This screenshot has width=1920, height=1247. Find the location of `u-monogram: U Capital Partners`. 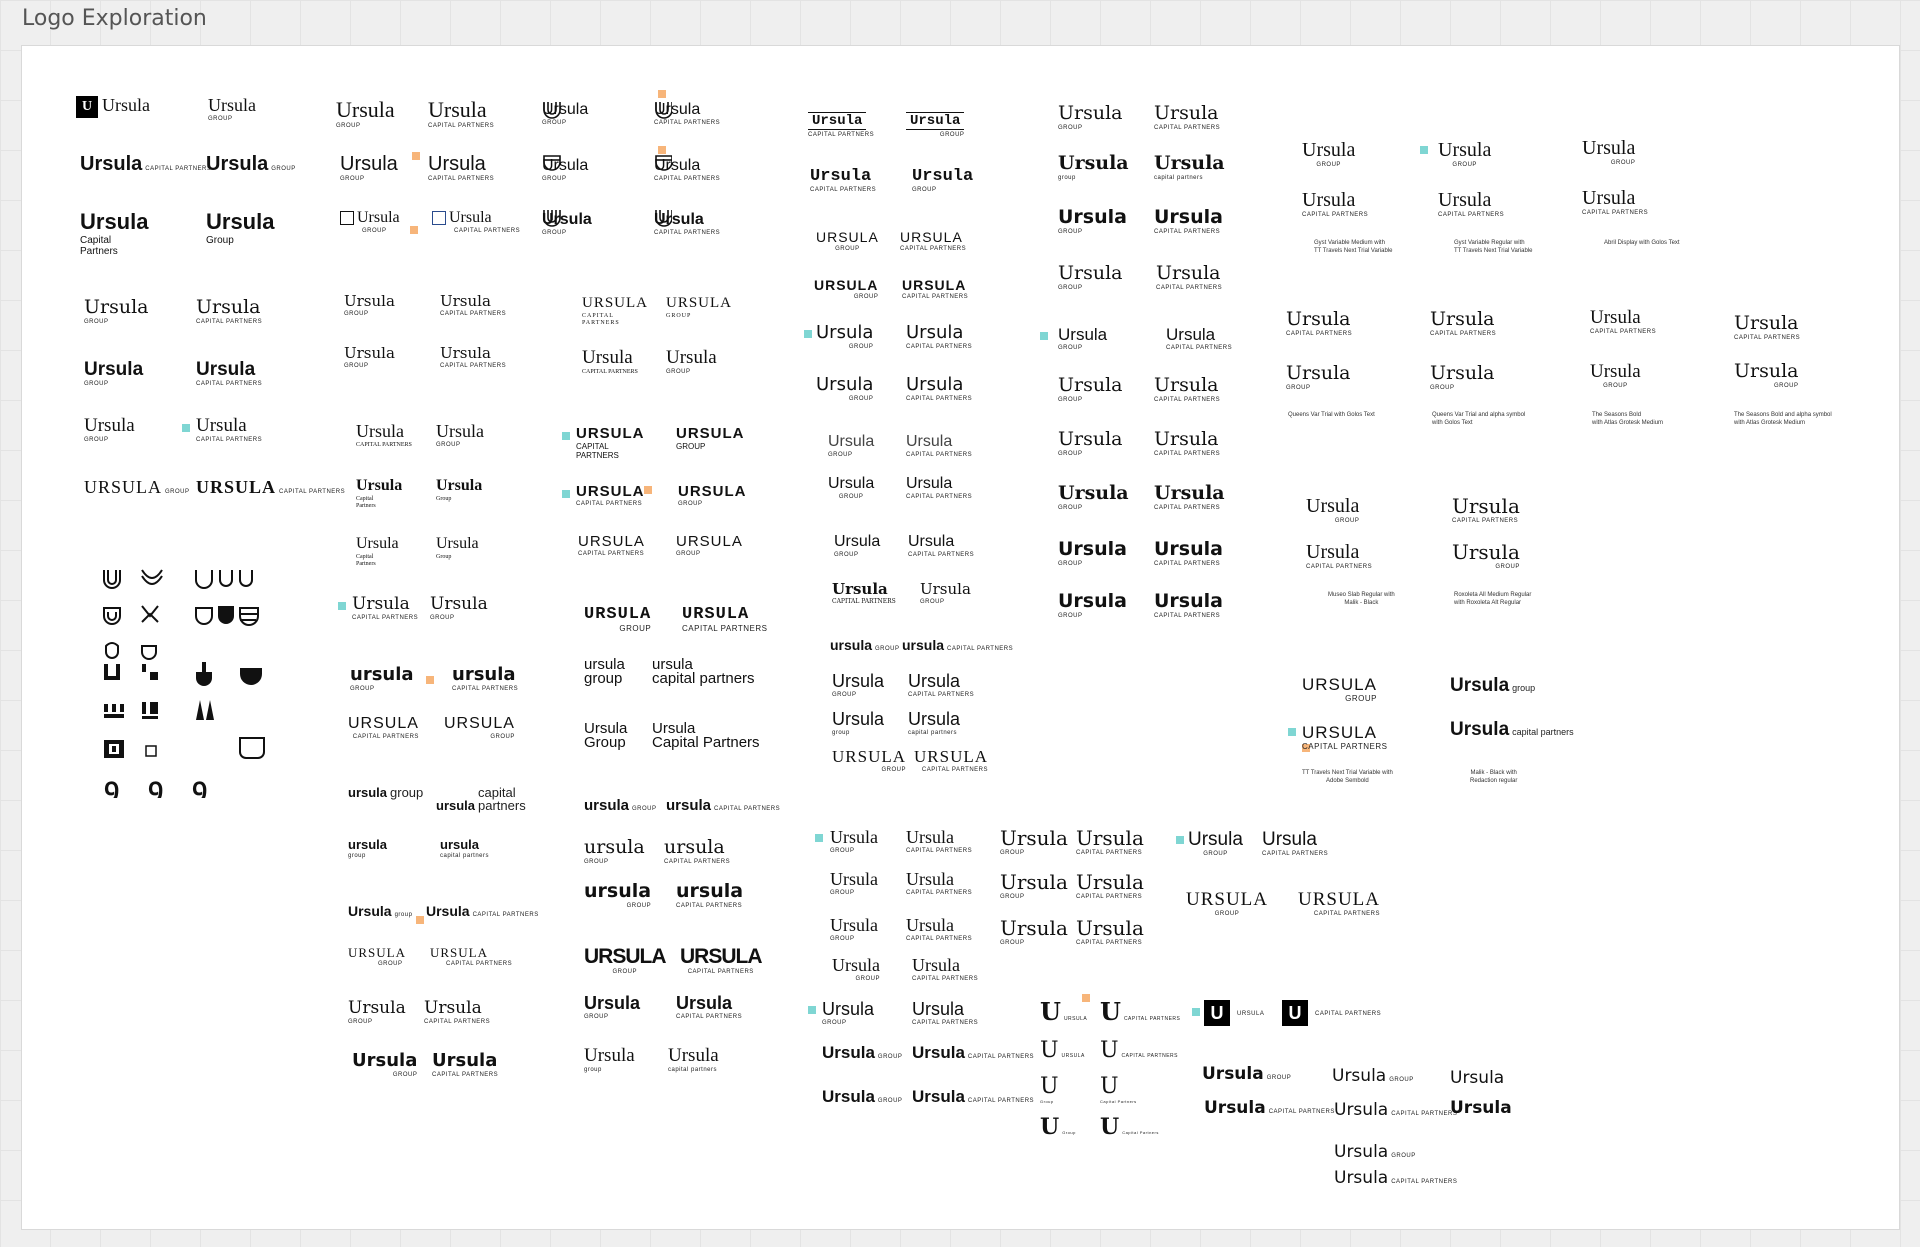

u-monogram: U Capital Partners is located at coordinates (1118, 1090).